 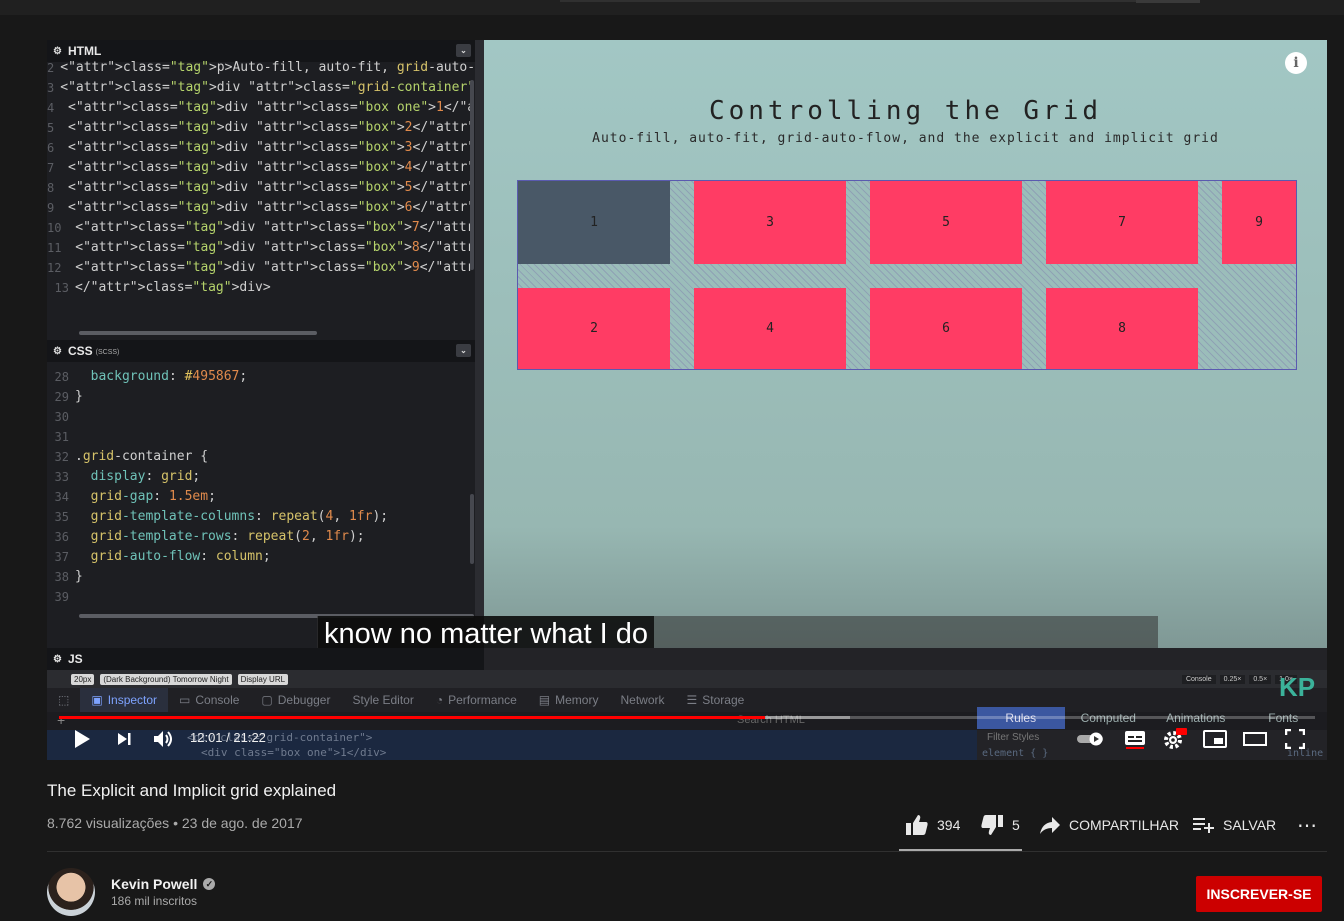 I want to click on line-number: 9, so click(x=51, y=208).